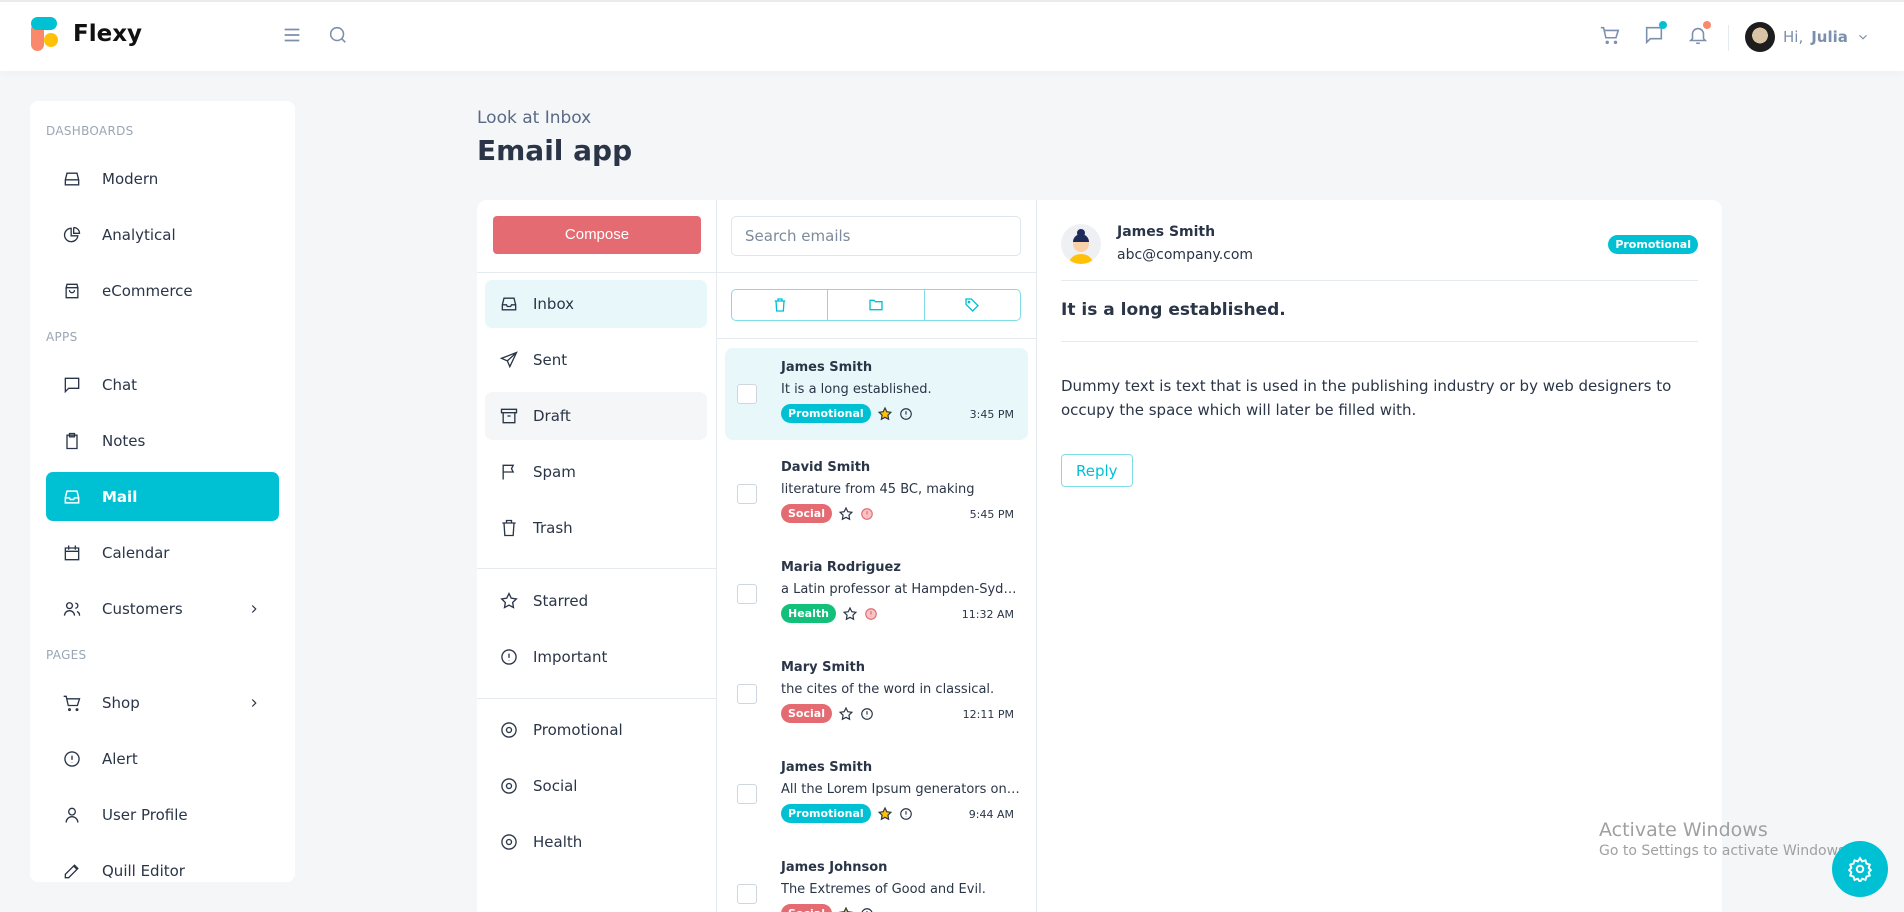 This screenshot has width=1904, height=912. I want to click on folder-promotional: Promotional, so click(596, 730).